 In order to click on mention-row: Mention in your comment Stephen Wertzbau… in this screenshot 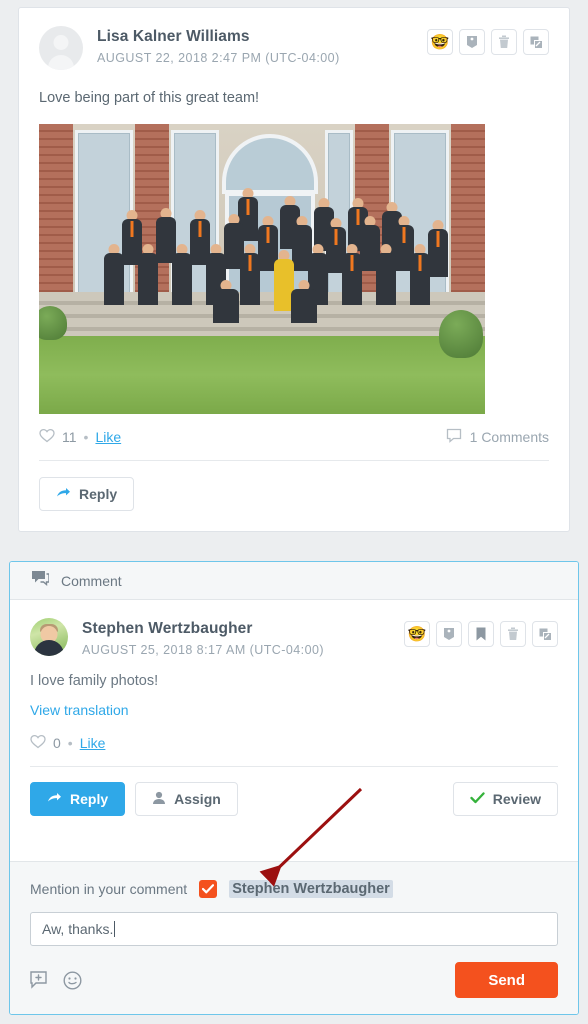, I will do `click(294, 889)`.